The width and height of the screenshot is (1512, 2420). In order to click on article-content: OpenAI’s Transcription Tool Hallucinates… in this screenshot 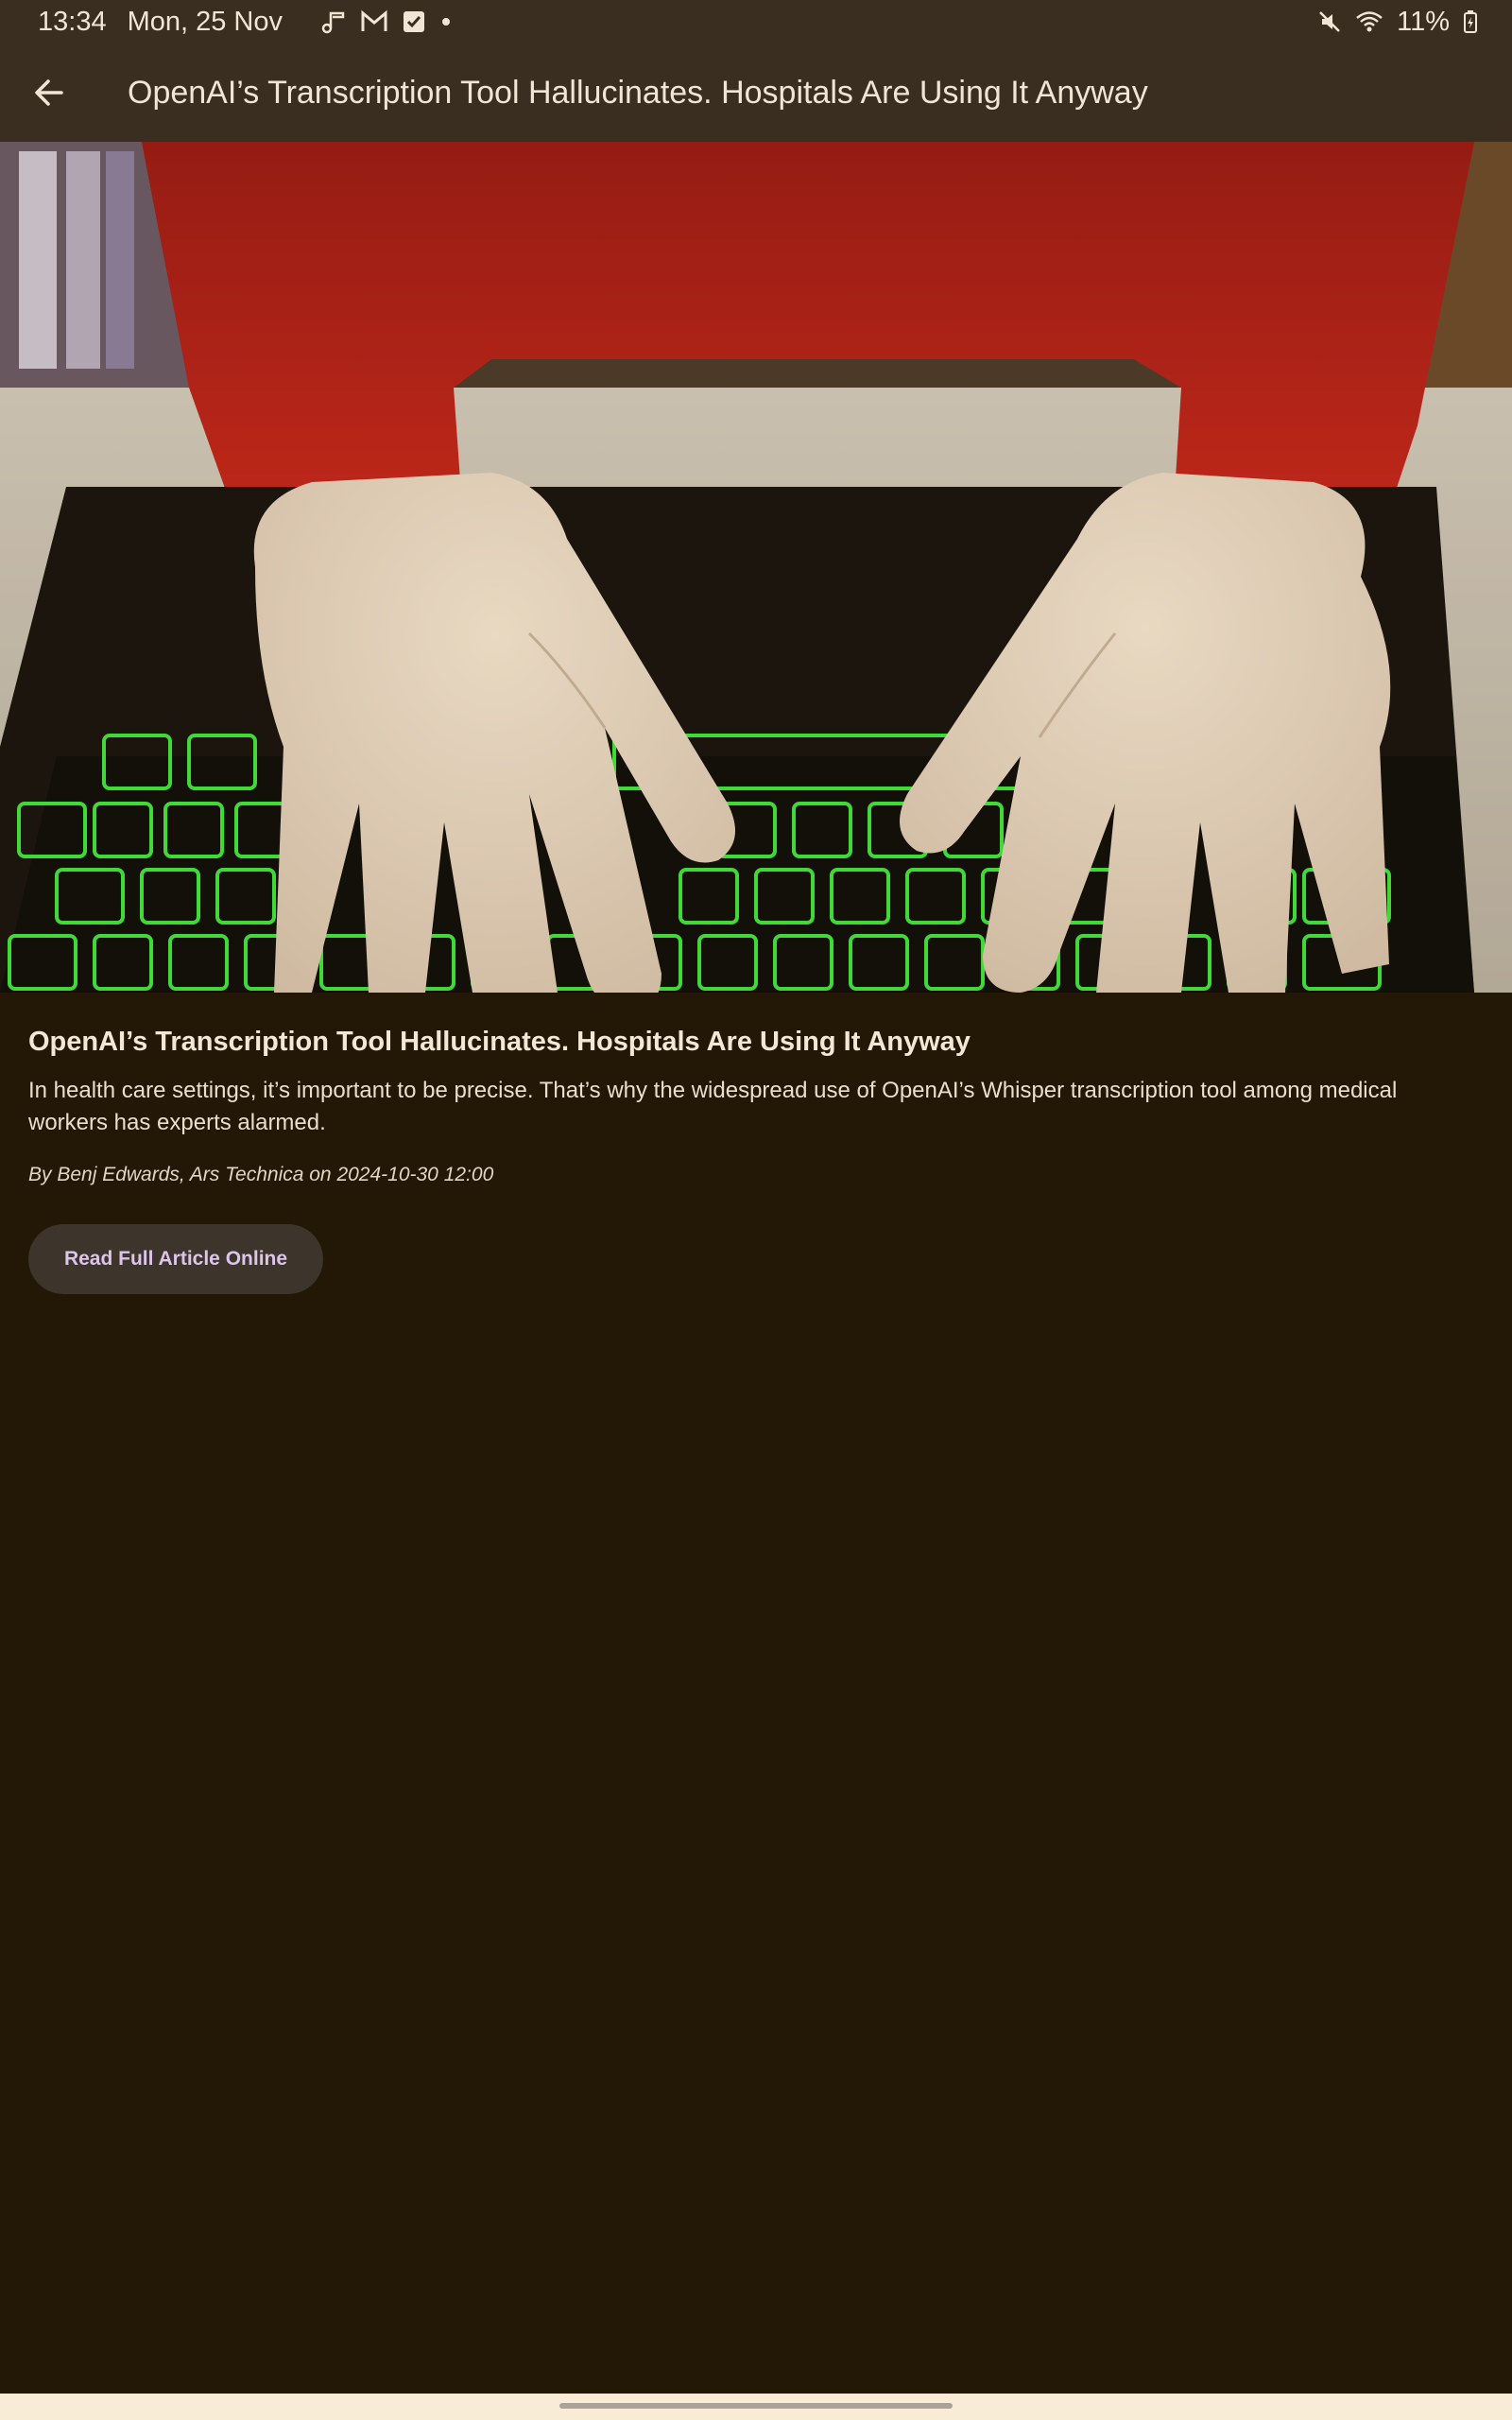, I will do `click(756, 1143)`.